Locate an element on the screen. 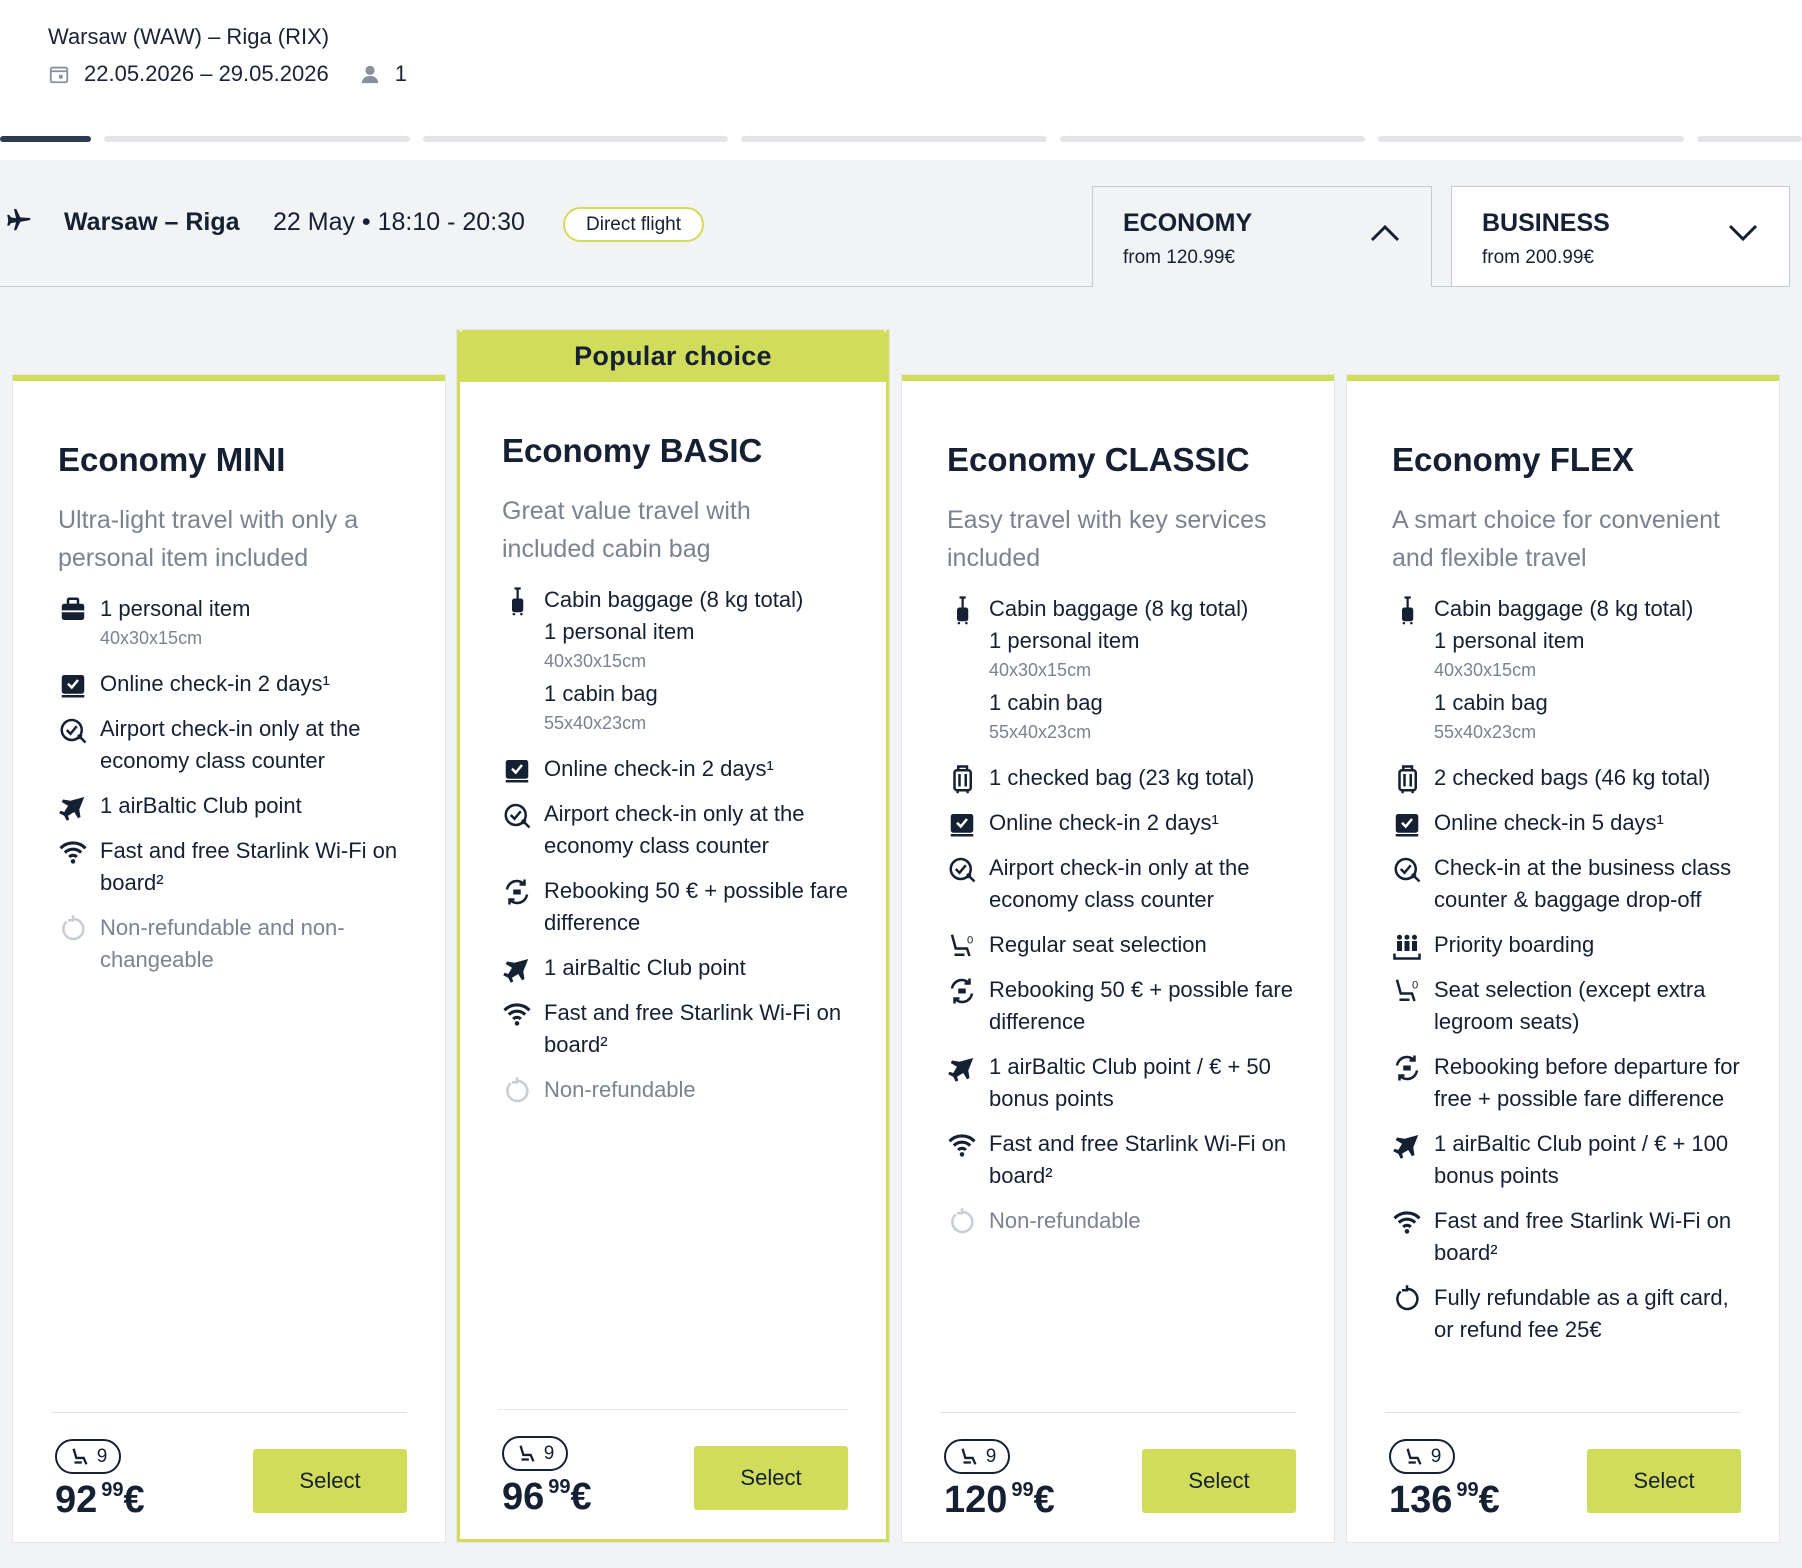 Image resolution: width=1802 pixels, height=1568 pixels. fare-footer: 9 92 99€ Select is located at coordinates (229, 1477).